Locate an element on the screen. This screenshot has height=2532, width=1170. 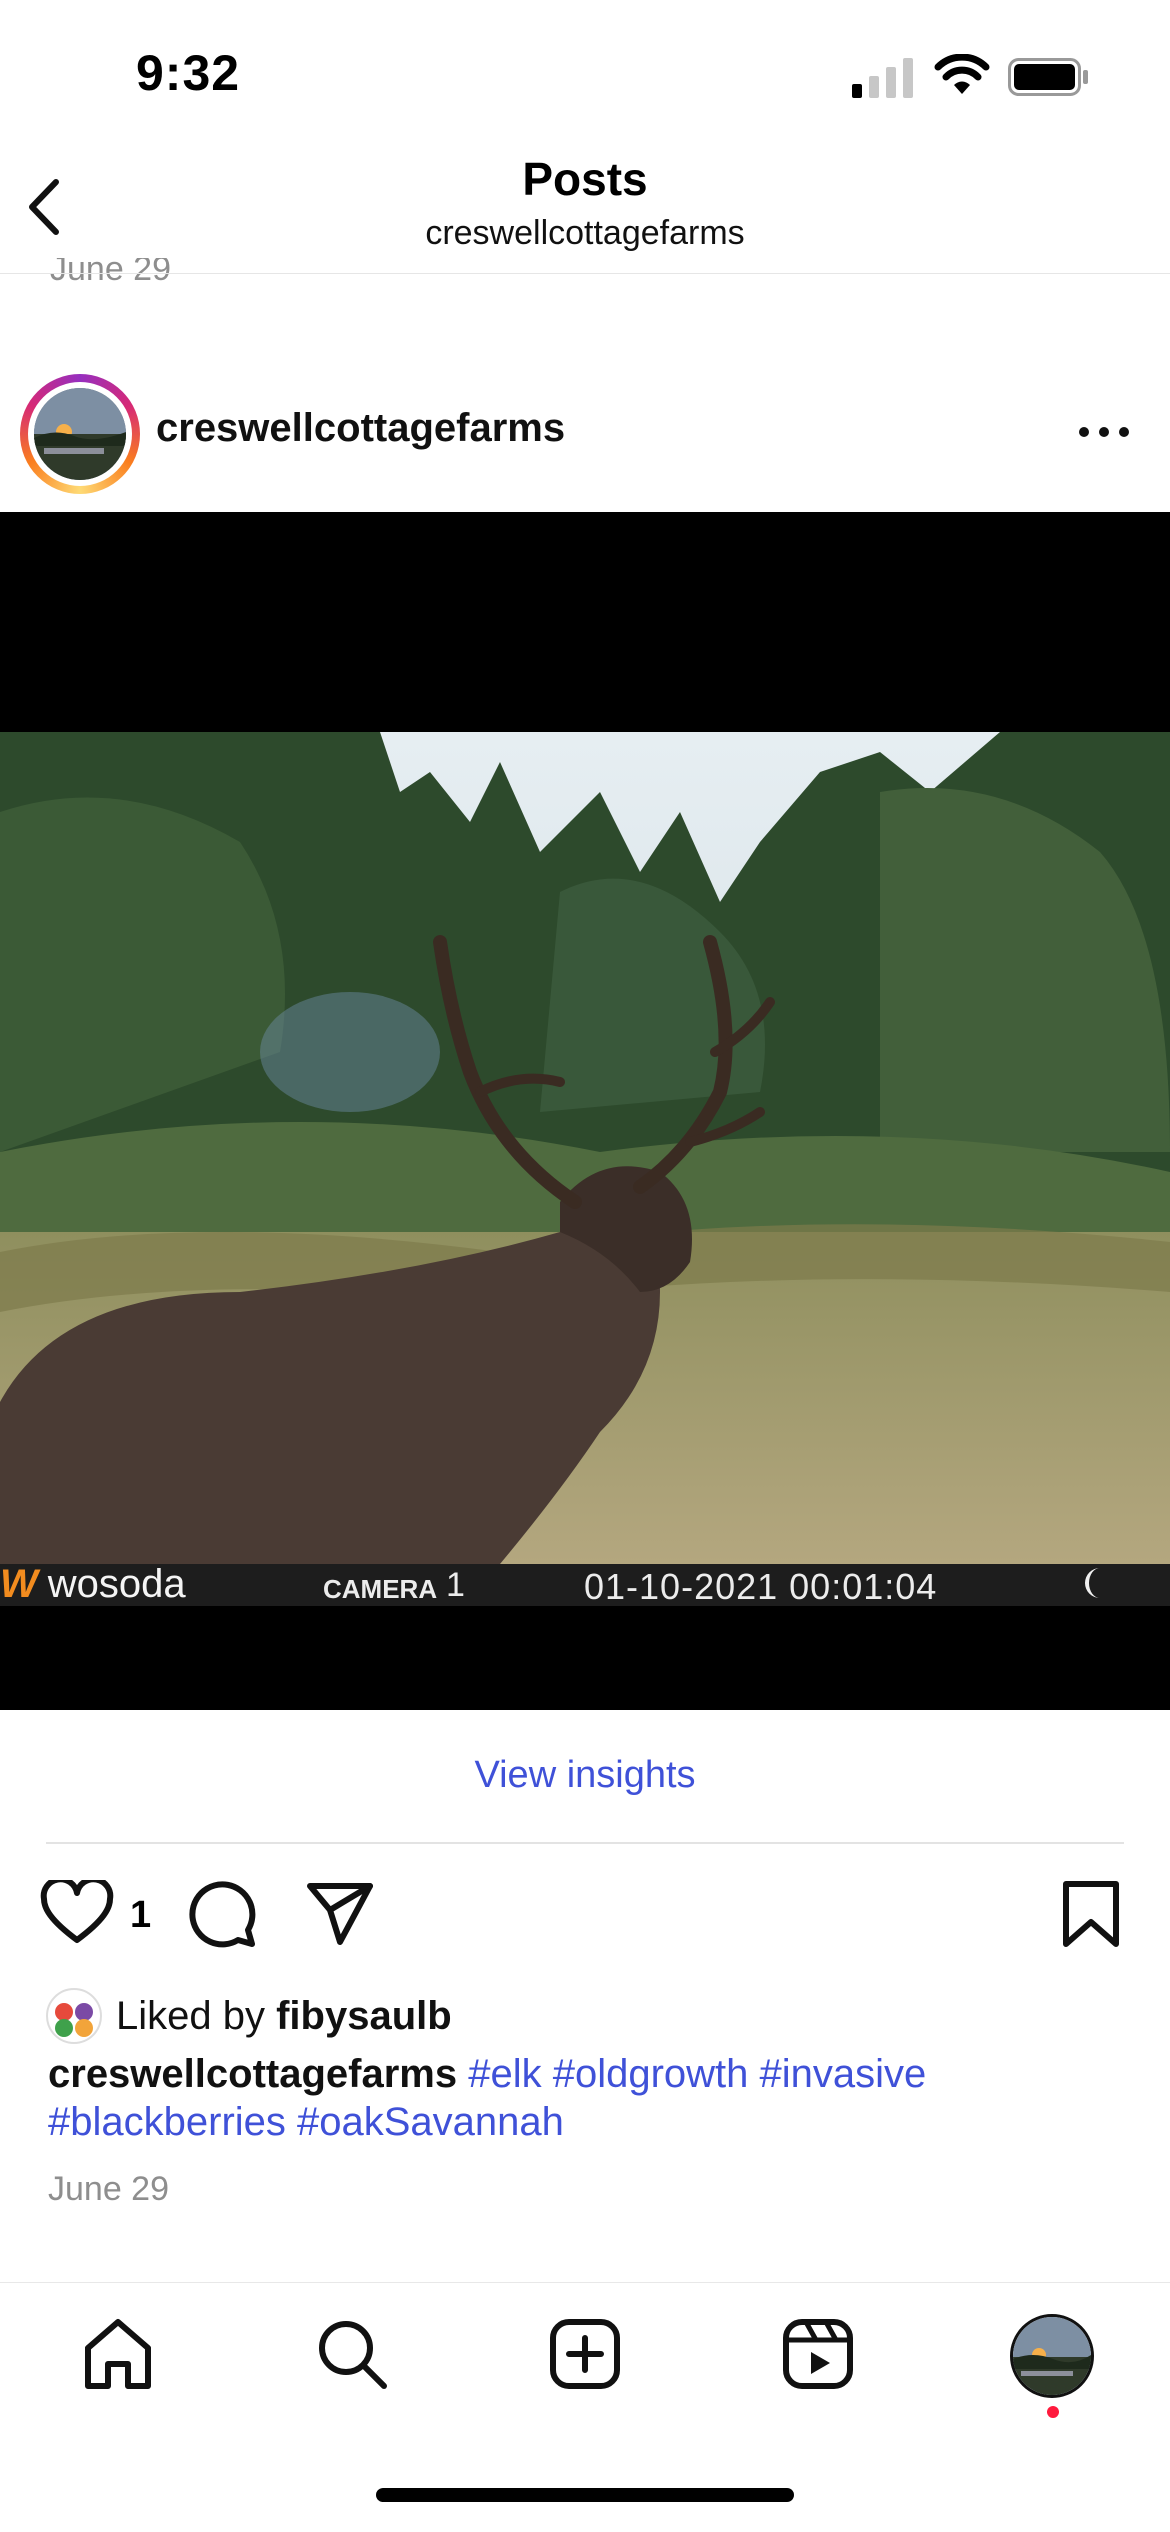
insights-divider is located at coordinates (585, 1843).